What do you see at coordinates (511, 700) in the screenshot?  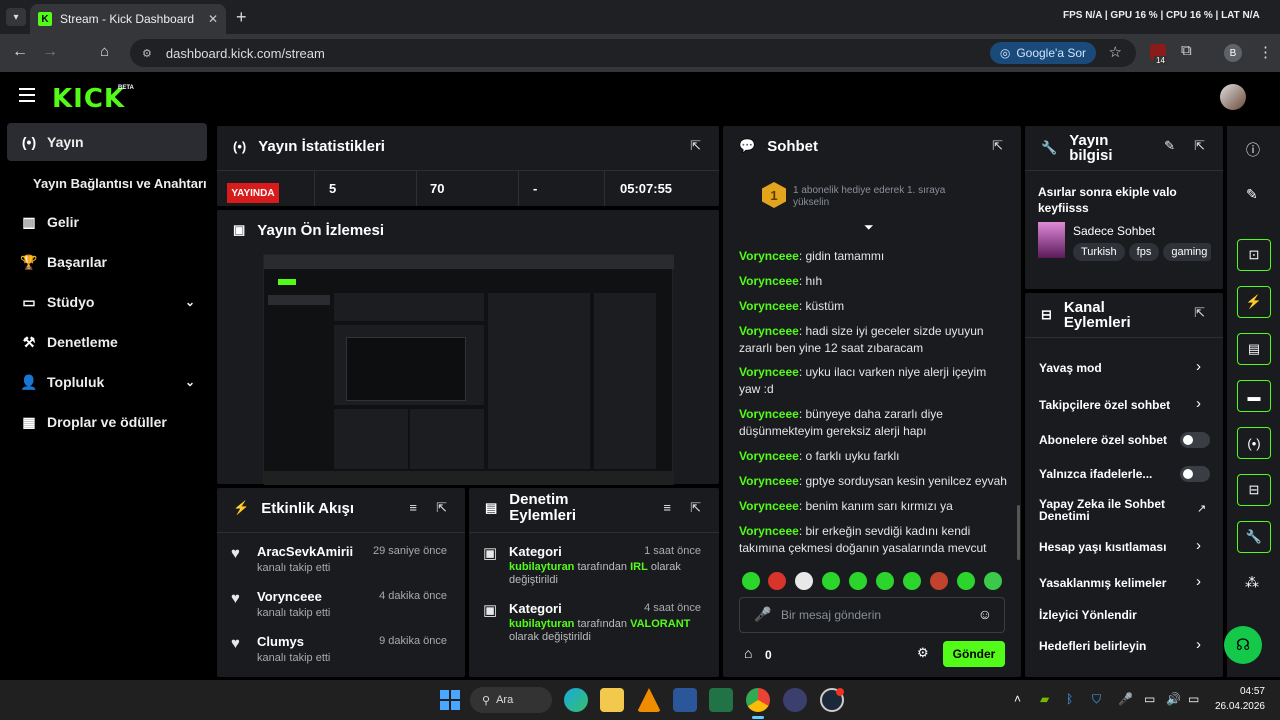 I see `taskbar-search: ⚲ Ara` at bounding box center [511, 700].